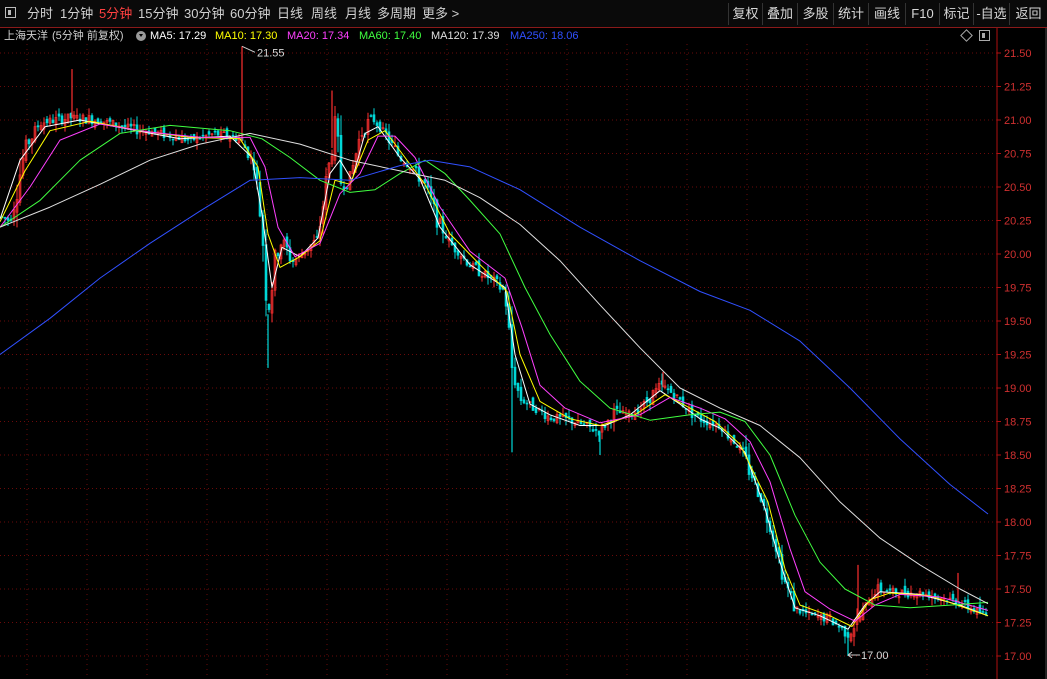 This screenshot has width=1047, height=679. What do you see at coordinates (1018, 289) in the screenshot?
I see `y-tick-label: 19.75` at bounding box center [1018, 289].